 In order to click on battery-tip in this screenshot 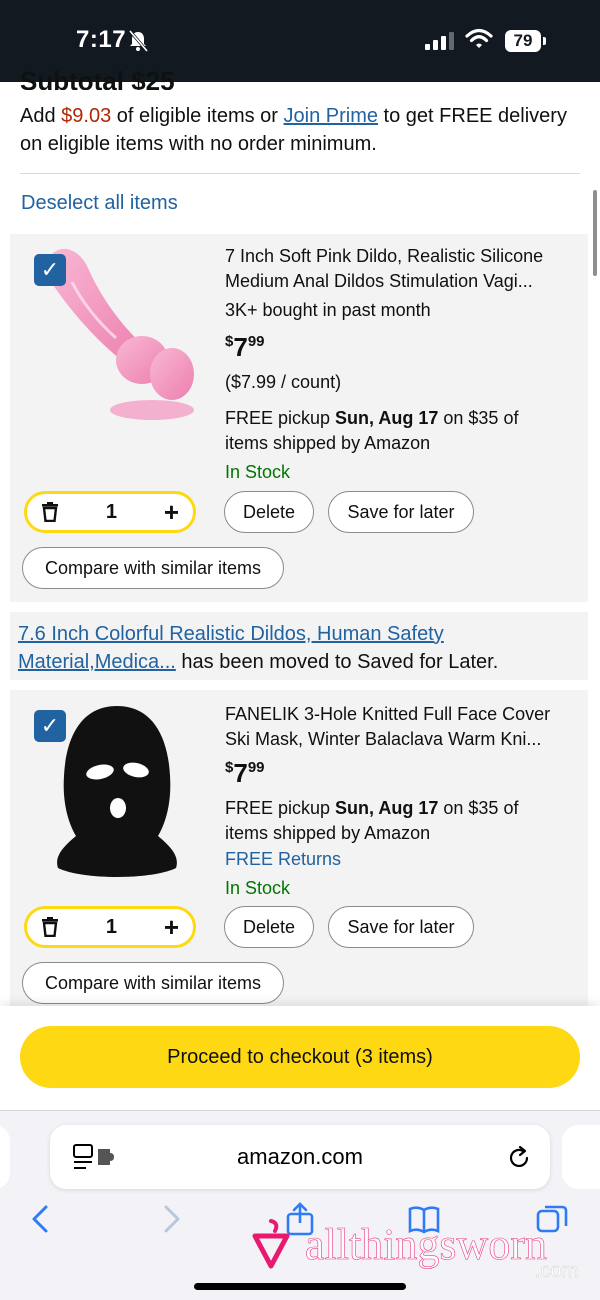, I will do `click(544, 41)`.